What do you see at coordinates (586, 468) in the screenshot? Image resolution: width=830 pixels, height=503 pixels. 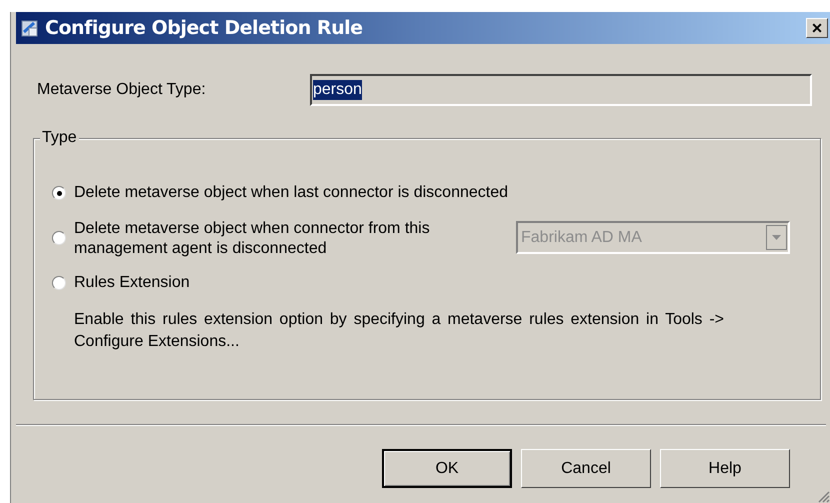 I see `dialog-button: Cancel` at bounding box center [586, 468].